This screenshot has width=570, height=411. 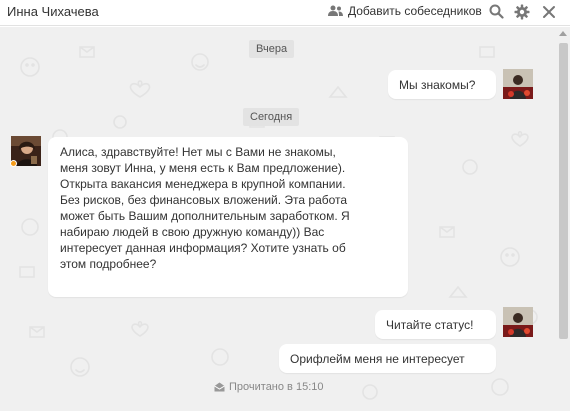 I want to click on date-separator-yesterday: Вчера, so click(x=272, y=49).